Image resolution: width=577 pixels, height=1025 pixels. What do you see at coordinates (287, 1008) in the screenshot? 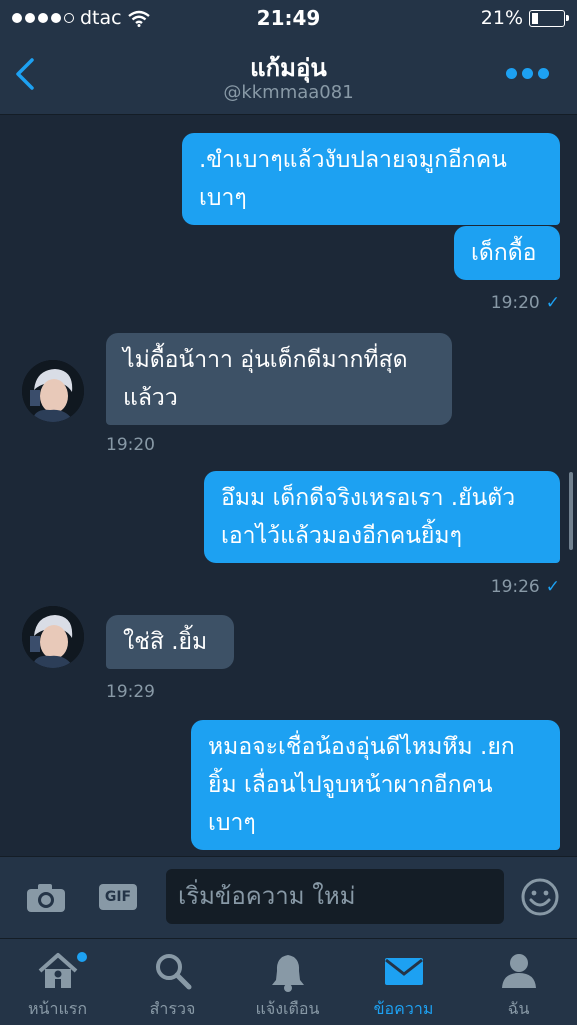
I see `tab-notifications-label: แจ้งเตือน` at bounding box center [287, 1008].